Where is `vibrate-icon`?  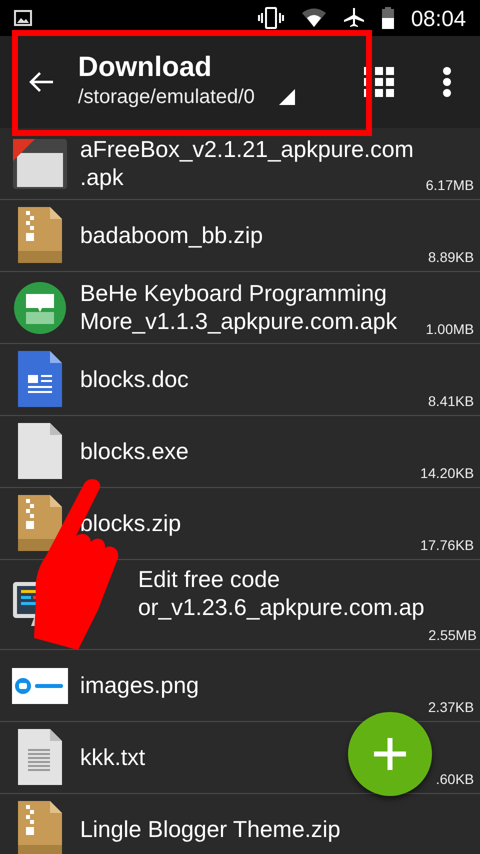
vibrate-icon is located at coordinates (270, 18).